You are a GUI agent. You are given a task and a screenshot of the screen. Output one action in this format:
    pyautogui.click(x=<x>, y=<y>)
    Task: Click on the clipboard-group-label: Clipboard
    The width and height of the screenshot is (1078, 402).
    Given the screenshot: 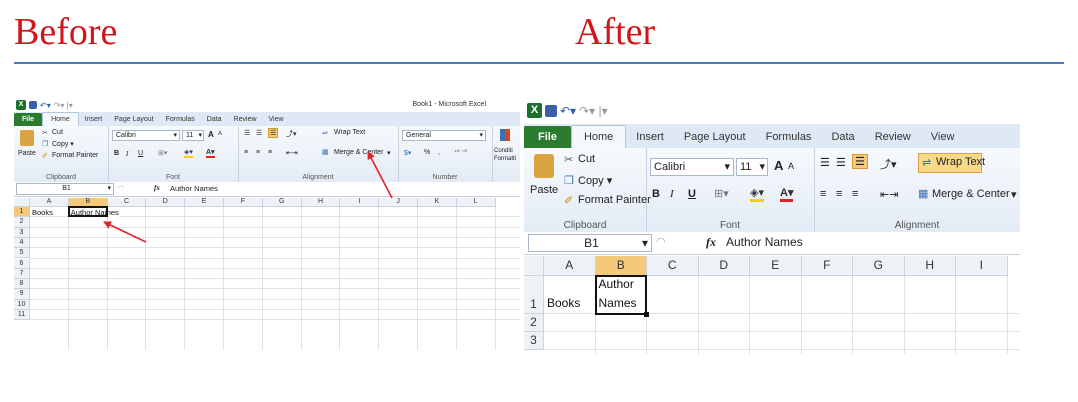 What is the action you would take?
    pyautogui.click(x=585, y=225)
    